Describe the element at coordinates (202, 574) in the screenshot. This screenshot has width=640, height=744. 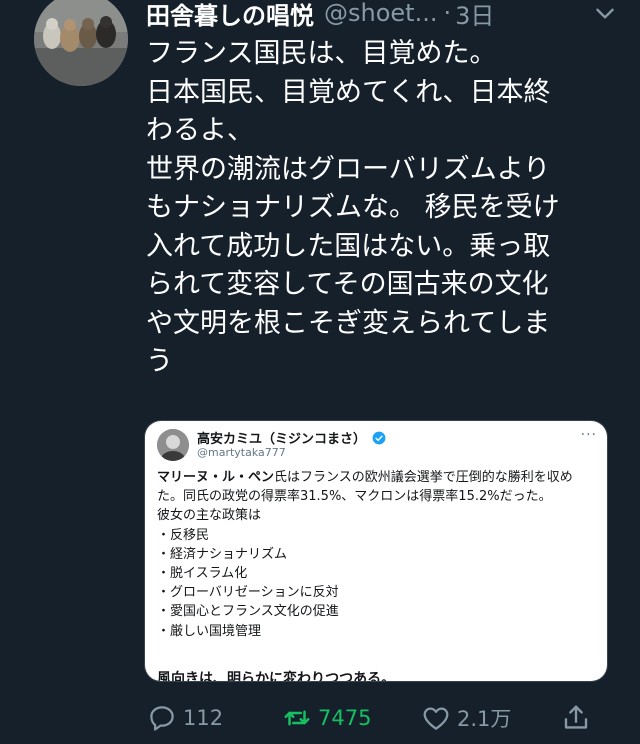
I see `embedded-bullet: ・脱イスラム化` at that location.